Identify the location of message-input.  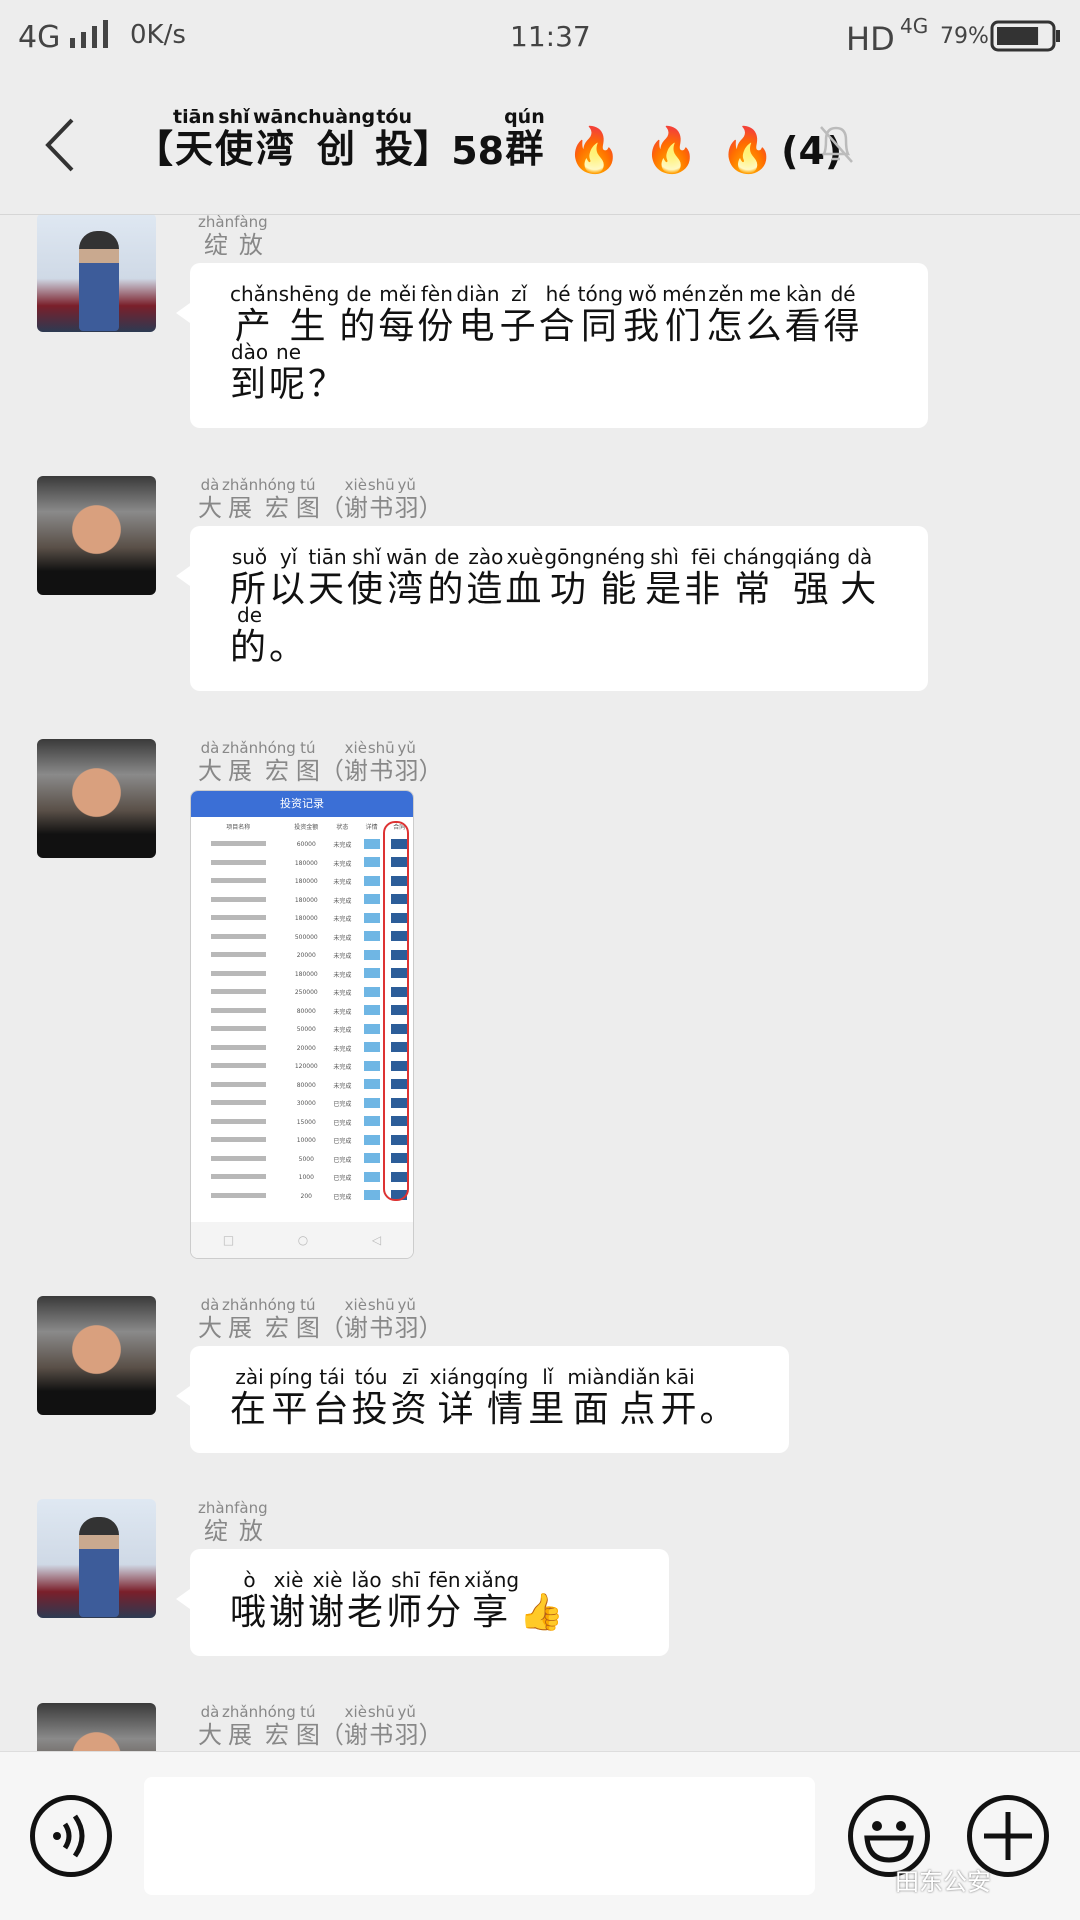
(479, 1836).